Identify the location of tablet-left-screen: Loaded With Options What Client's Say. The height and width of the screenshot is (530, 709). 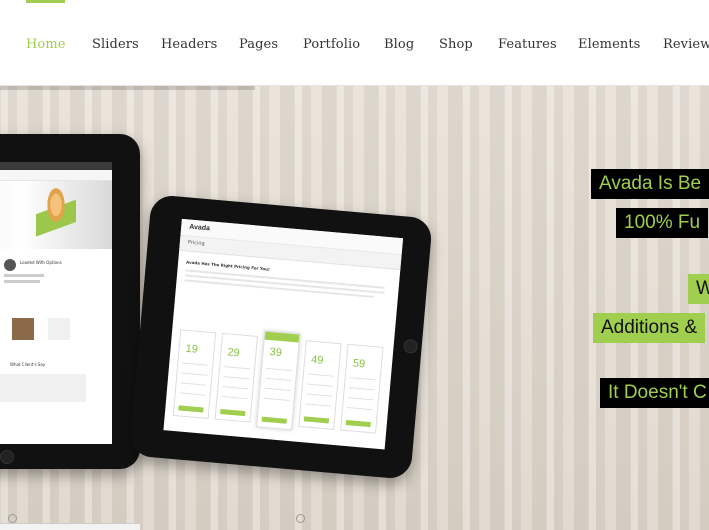
(56, 303).